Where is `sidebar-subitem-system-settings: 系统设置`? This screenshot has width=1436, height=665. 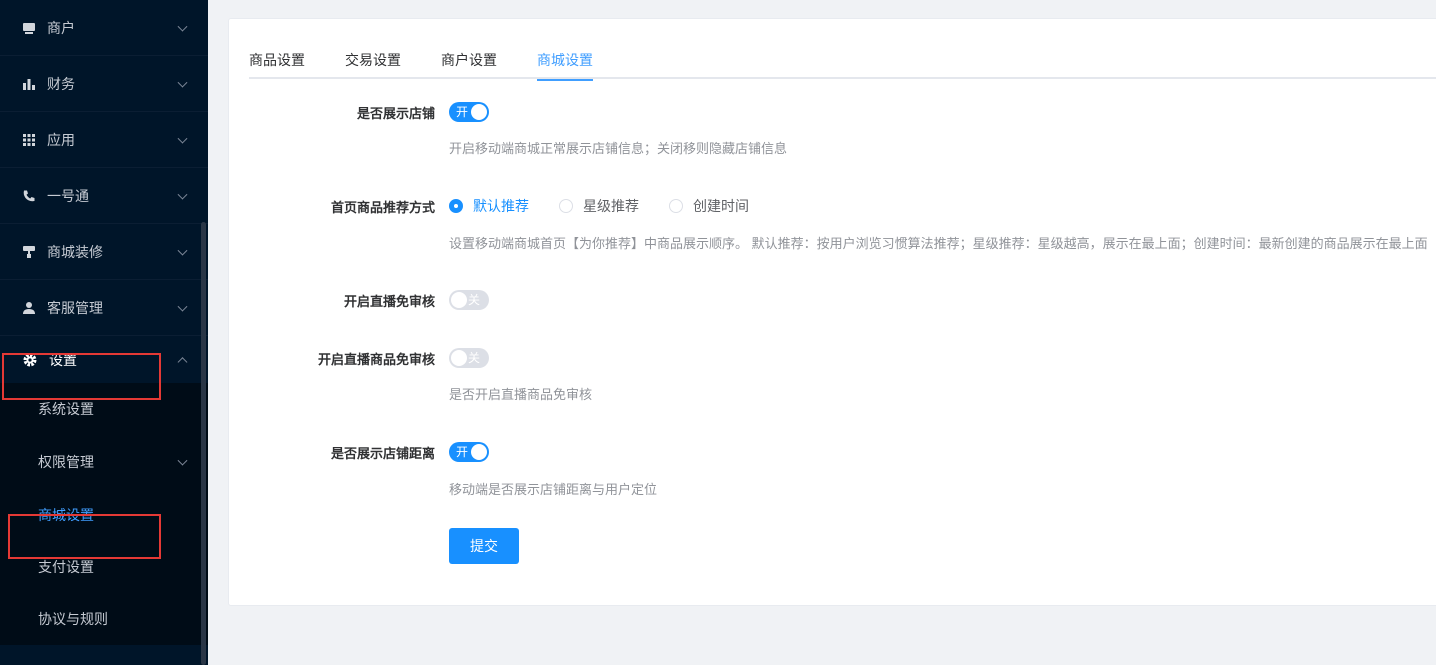 sidebar-subitem-system-settings: 系统设置 is located at coordinates (104, 409).